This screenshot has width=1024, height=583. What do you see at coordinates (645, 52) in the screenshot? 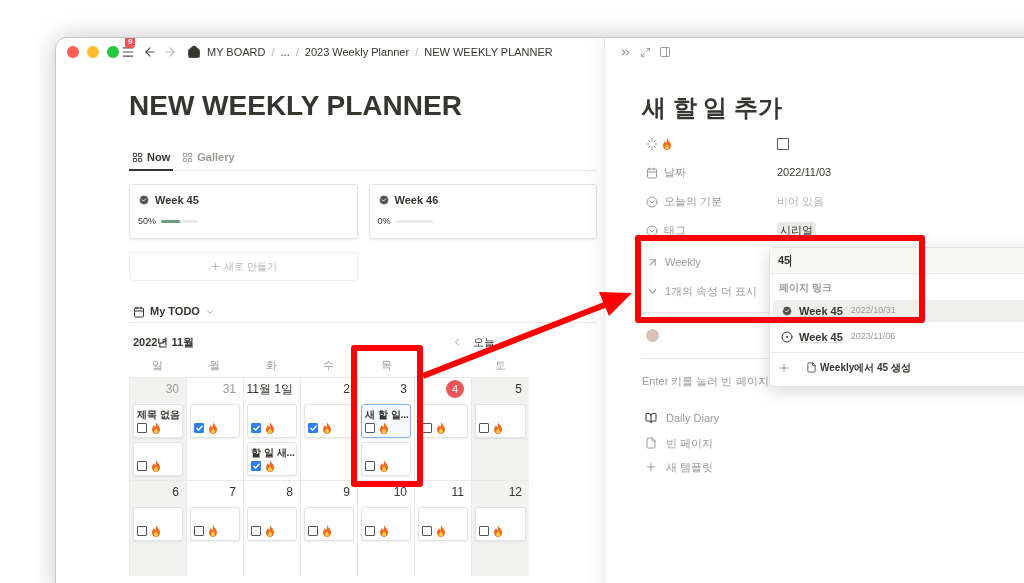
I see `expand-icon` at bounding box center [645, 52].